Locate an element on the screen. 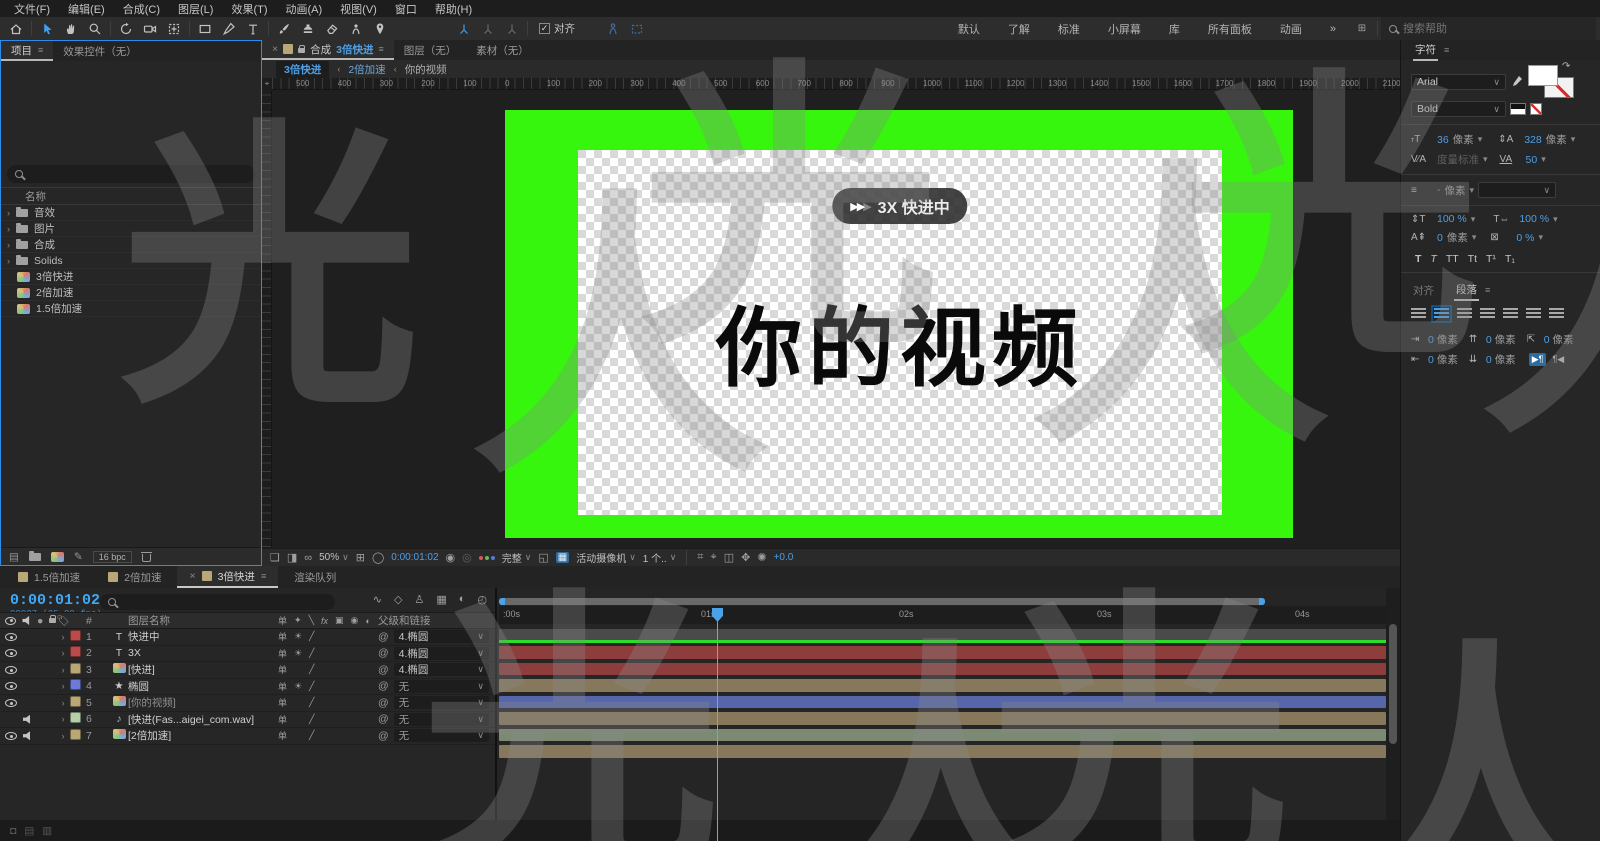  menu-help: 帮助(H) is located at coordinates (453, 9).